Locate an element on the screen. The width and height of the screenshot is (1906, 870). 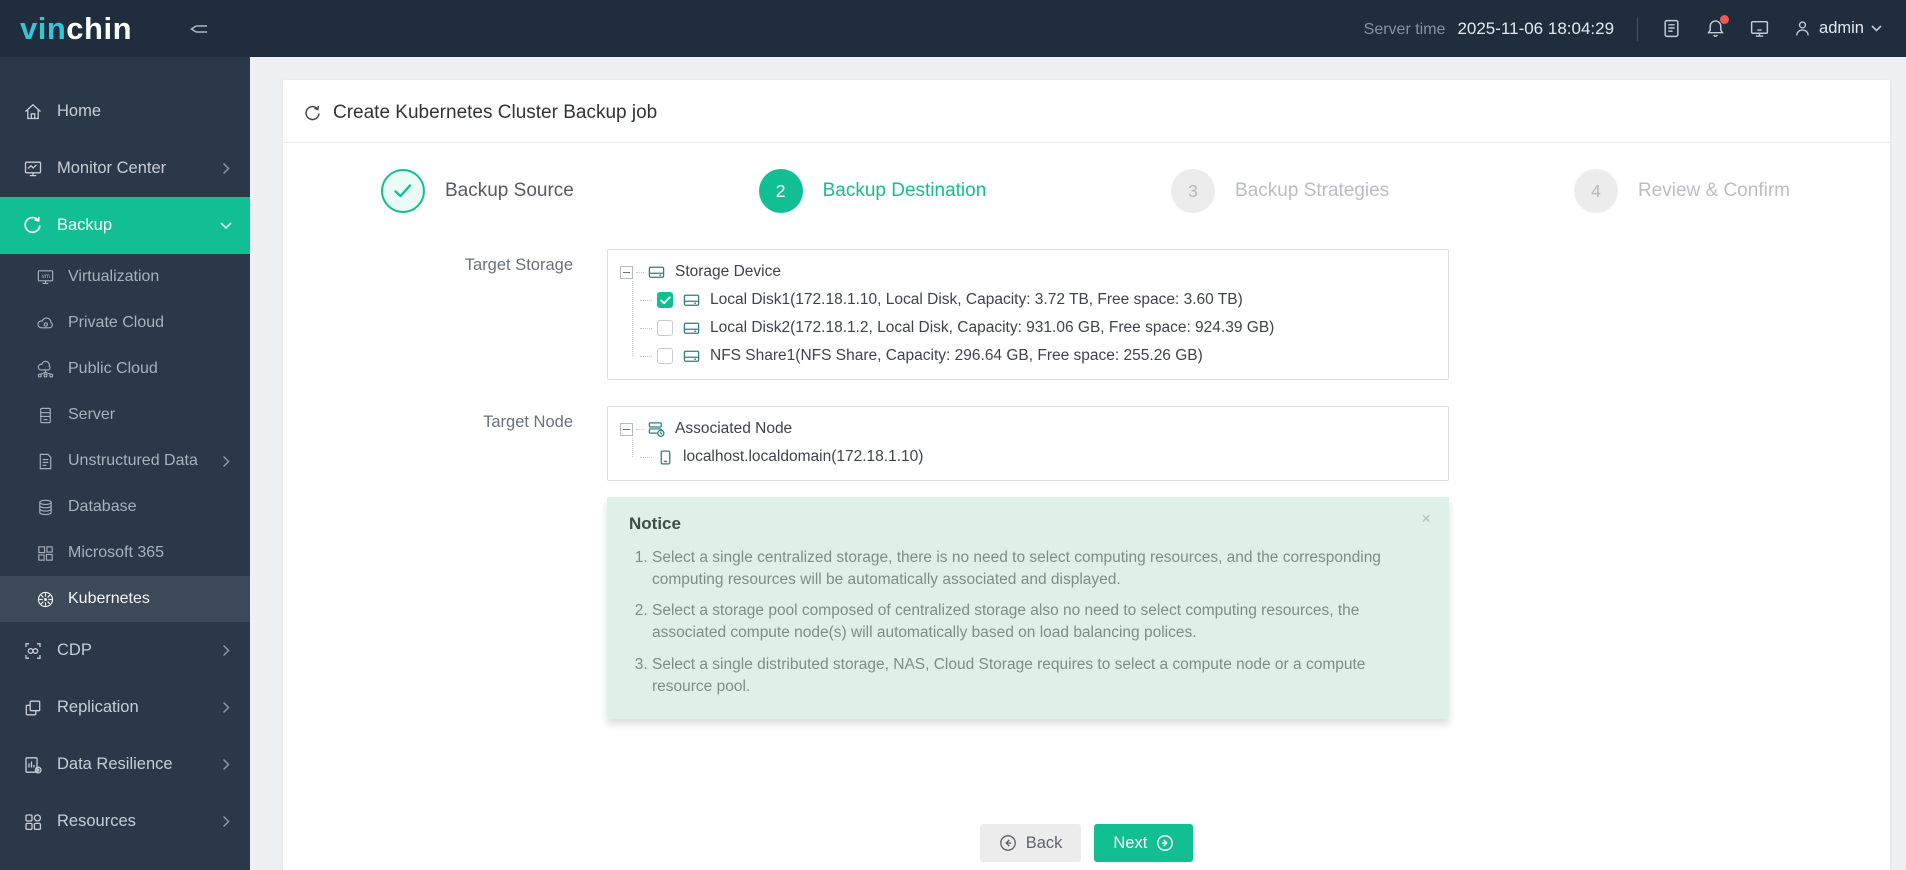
replication-icon is located at coordinates (32, 707).